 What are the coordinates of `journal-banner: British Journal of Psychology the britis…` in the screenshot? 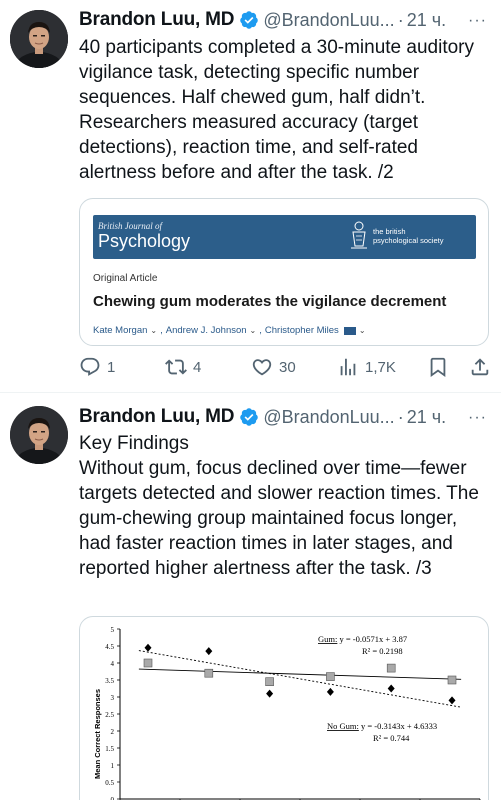 It's located at (284, 237).